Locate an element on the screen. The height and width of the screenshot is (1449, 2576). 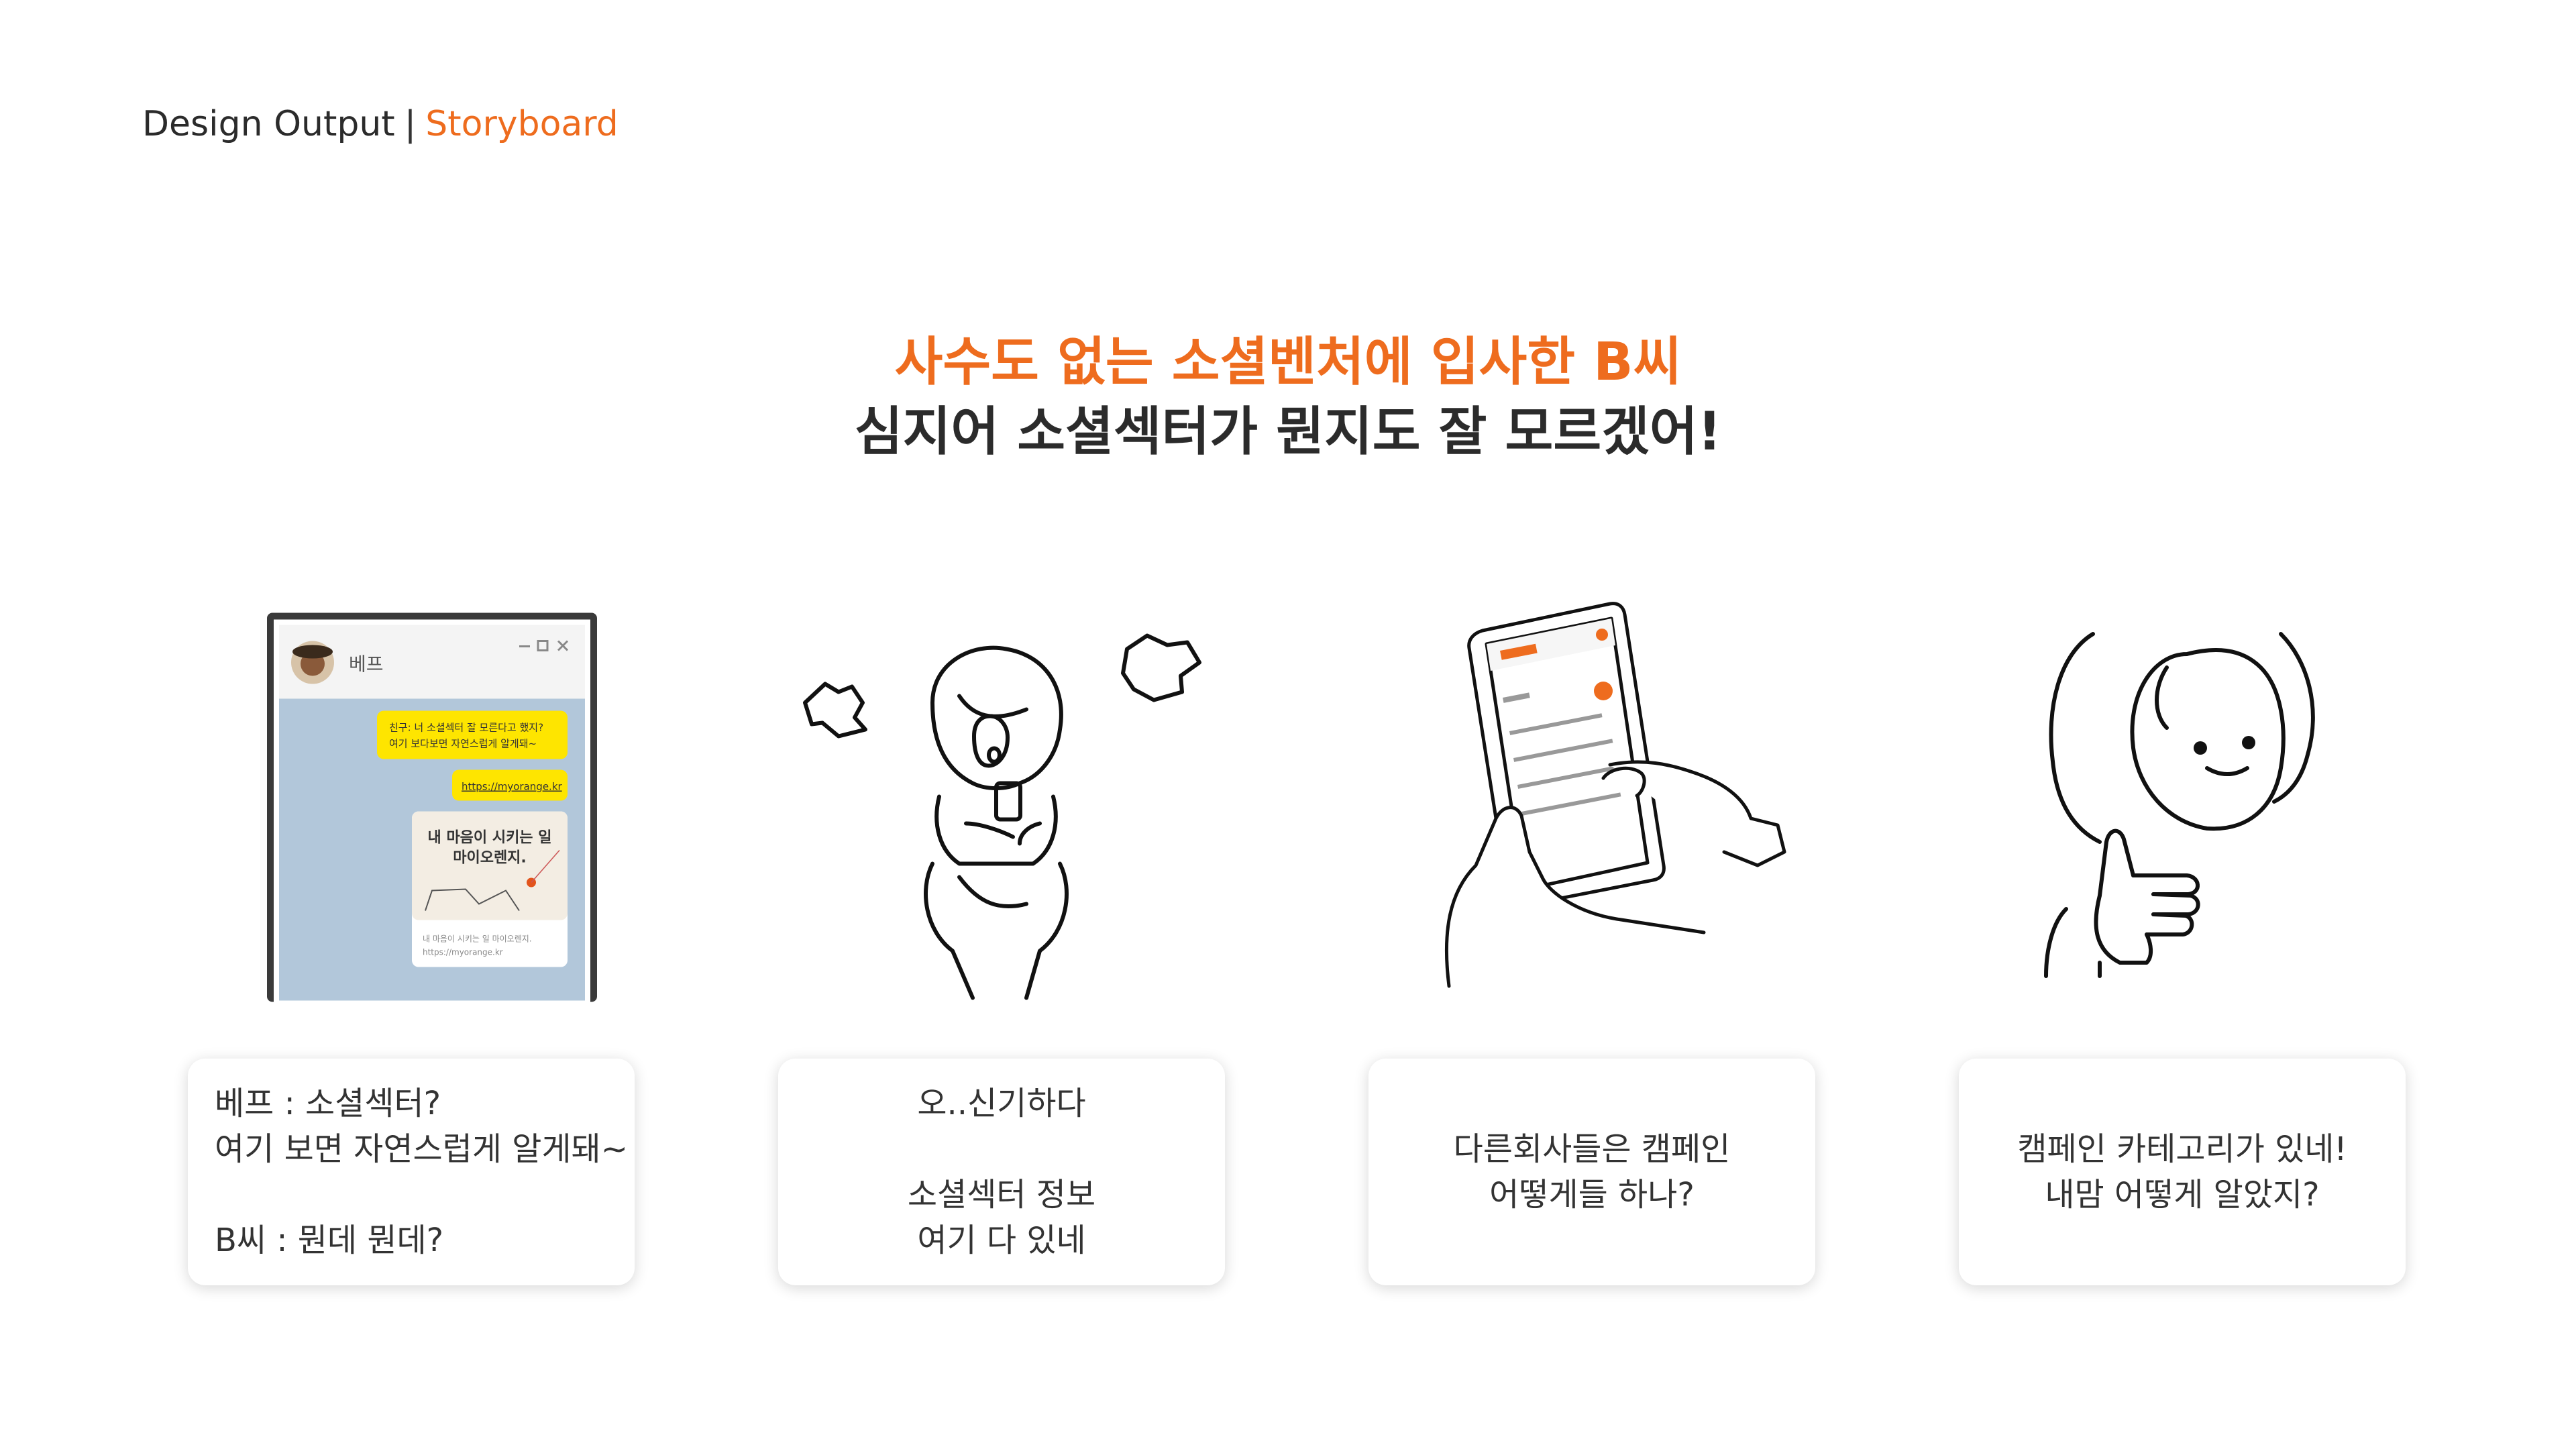
arm-right is located at coordinates (1030, 833).